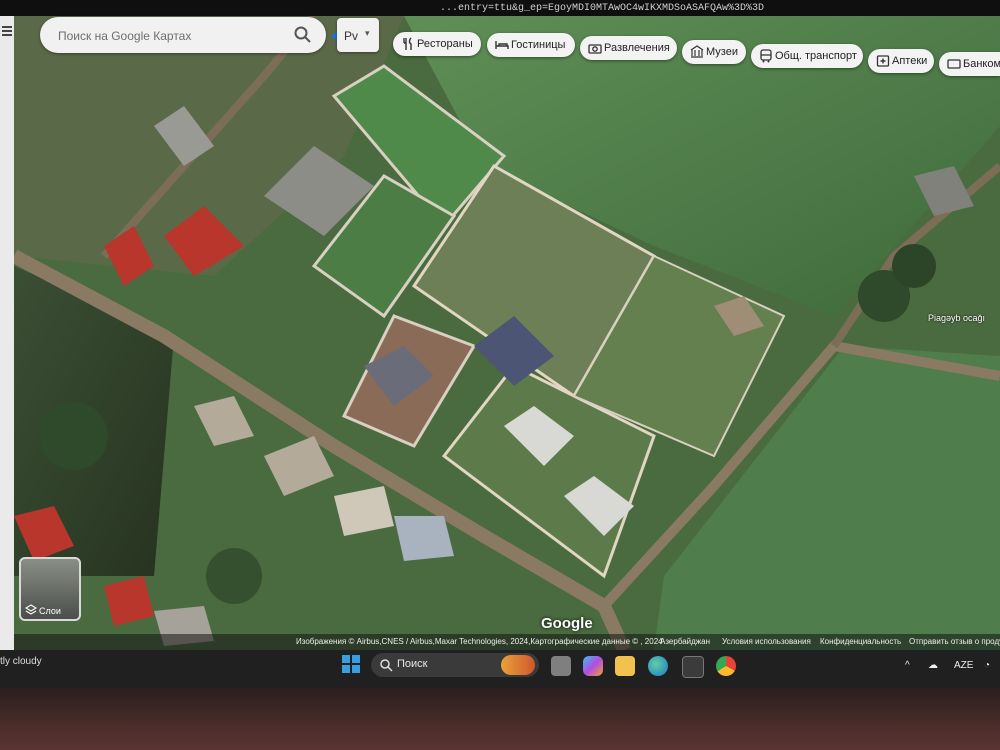 The image size is (1000, 750). What do you see at coordinates (697, 51) in the screenshot?
I see `museum-icon` at bounding box center [697, 51].